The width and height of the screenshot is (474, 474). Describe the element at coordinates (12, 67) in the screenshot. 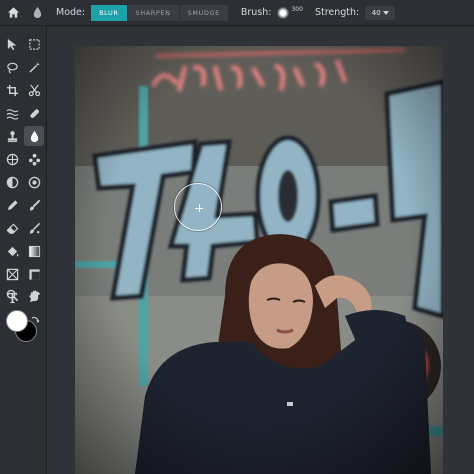

I see `lasso-icon` at that location.